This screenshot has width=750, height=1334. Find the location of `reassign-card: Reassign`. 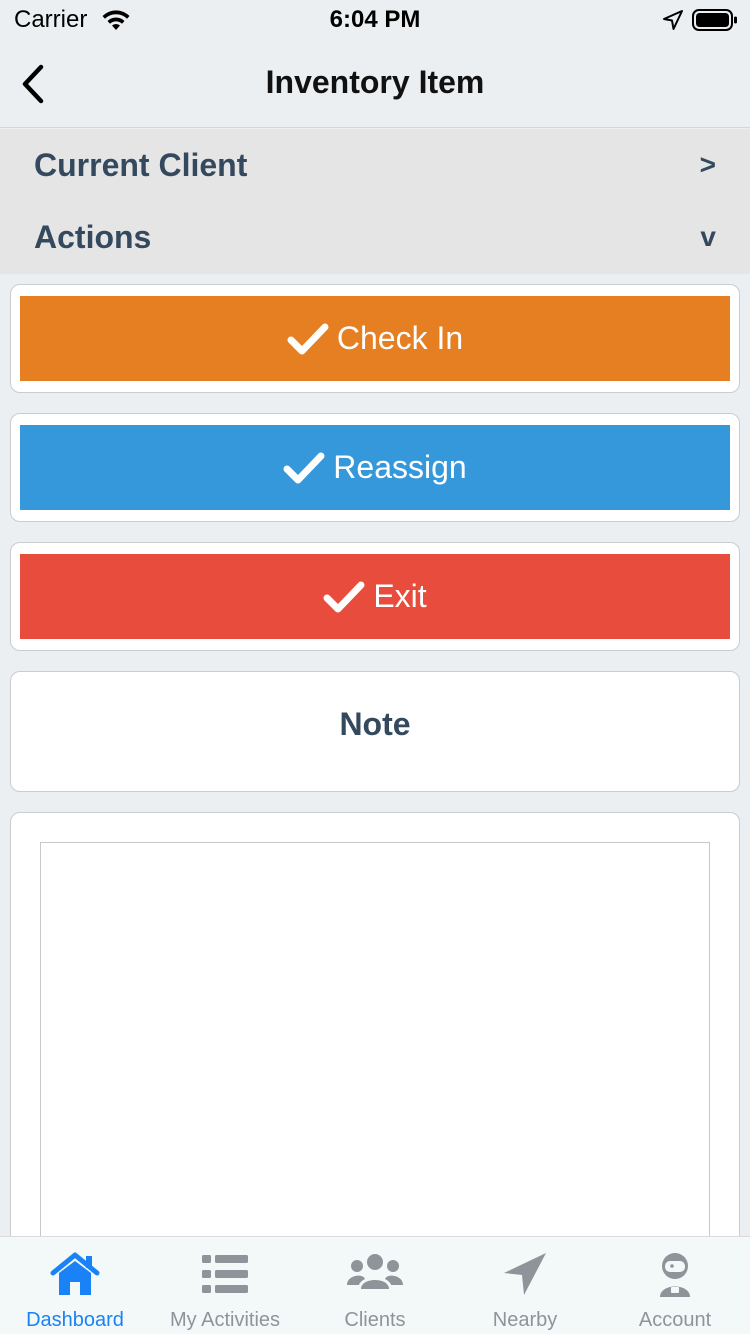

reassign-card: Reassign is located at coordinates (375, 467).